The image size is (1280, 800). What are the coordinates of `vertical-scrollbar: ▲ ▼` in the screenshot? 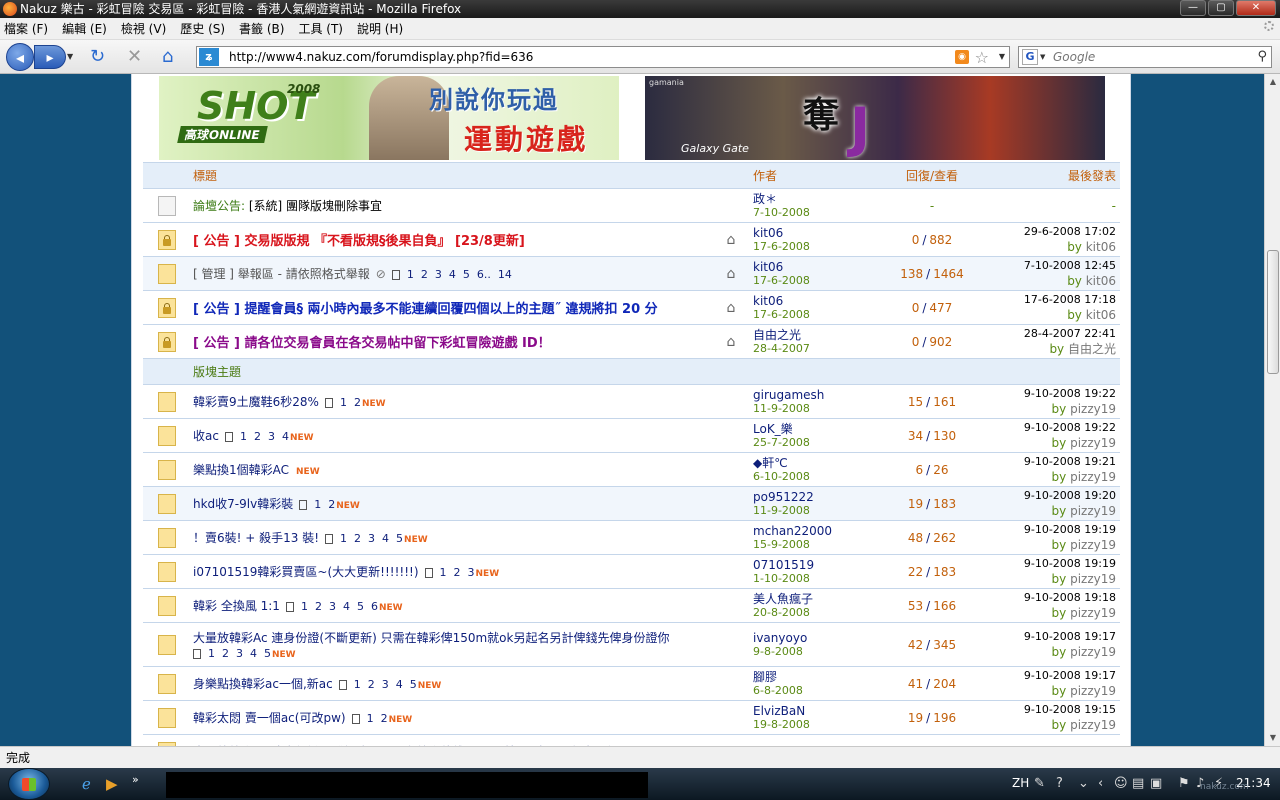 It's located at (1272, 410).